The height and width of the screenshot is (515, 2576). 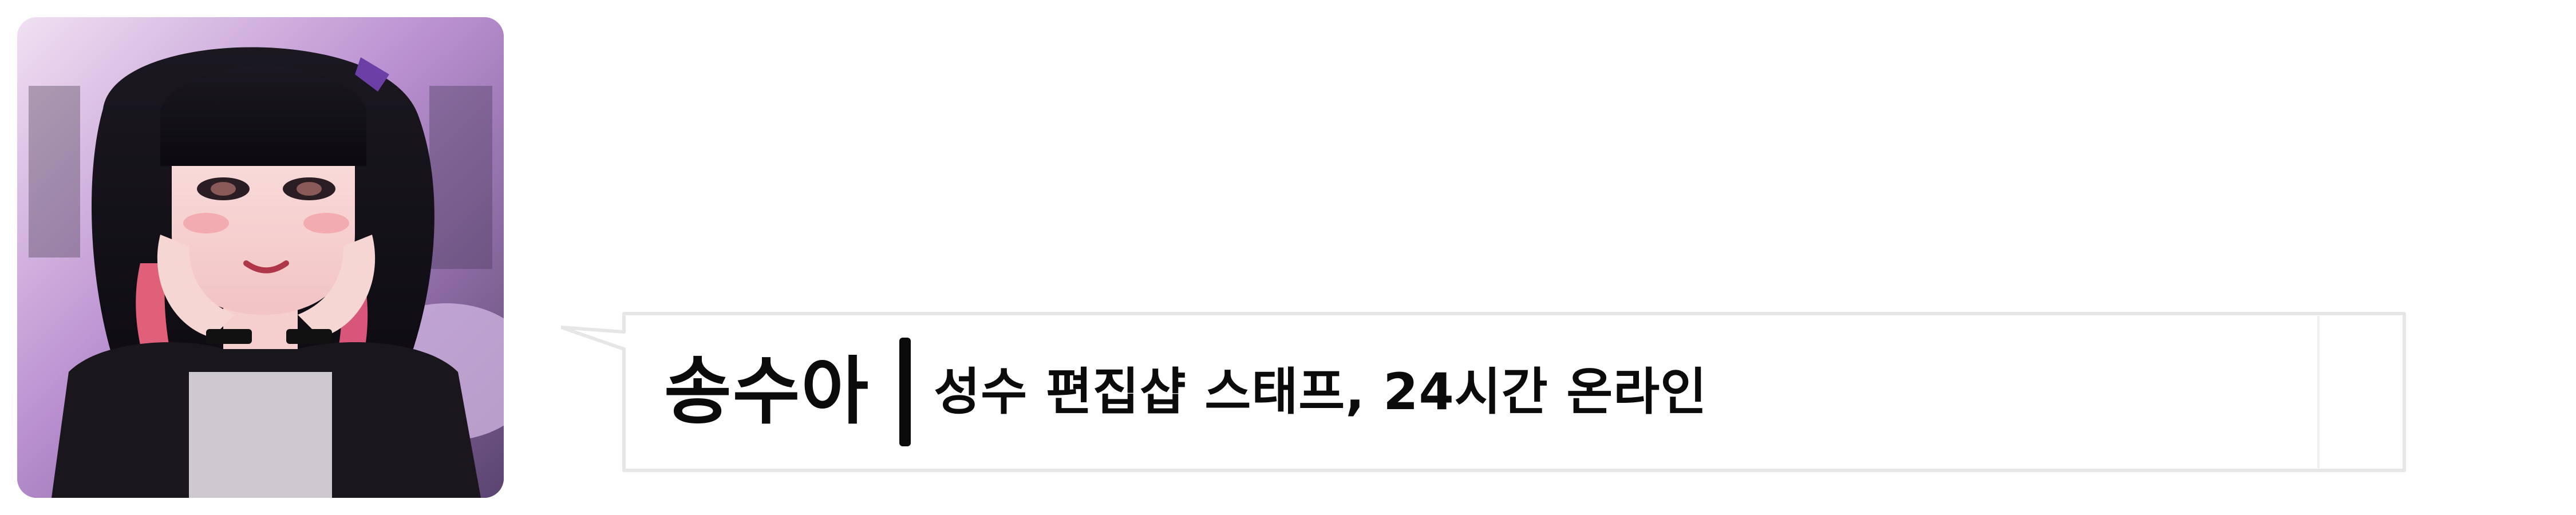 I want to click on bubble-content: 송수아 성수 편집샵 스태프, 24시간 온라인, so click(x=1185, y=392).